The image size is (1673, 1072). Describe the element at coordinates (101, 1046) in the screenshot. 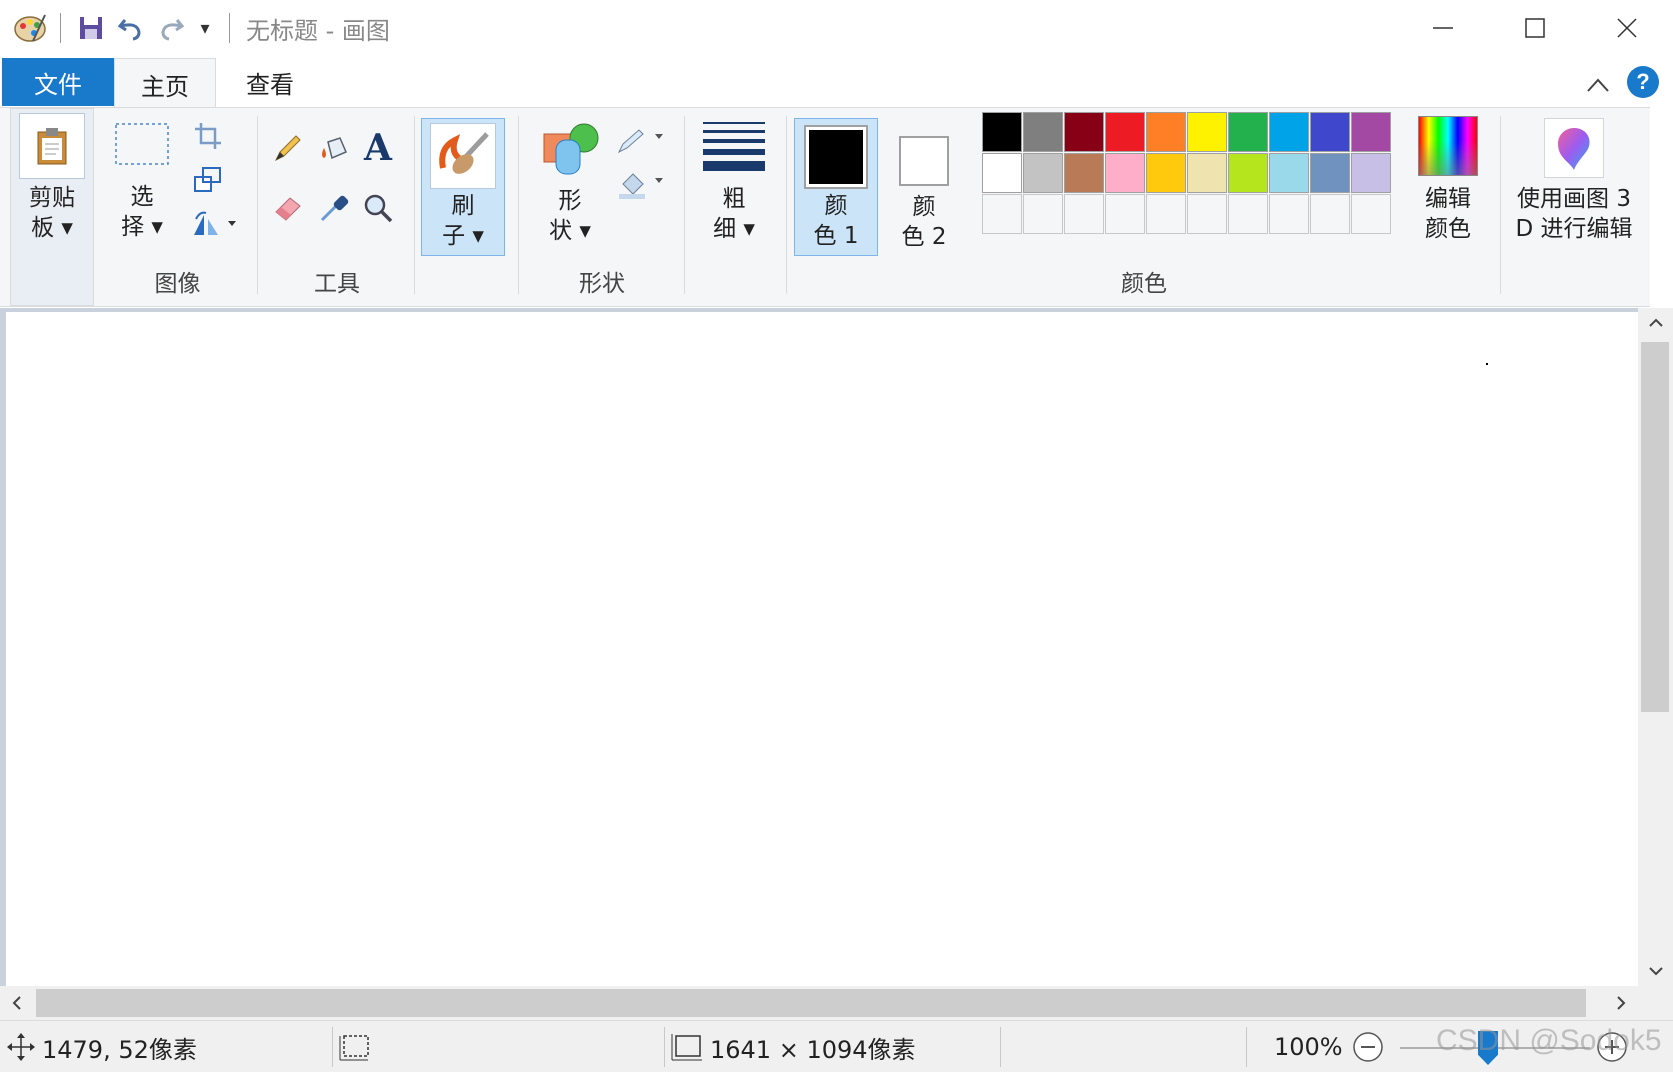

I see `cursor-position: 1479, 52像素` at that location.